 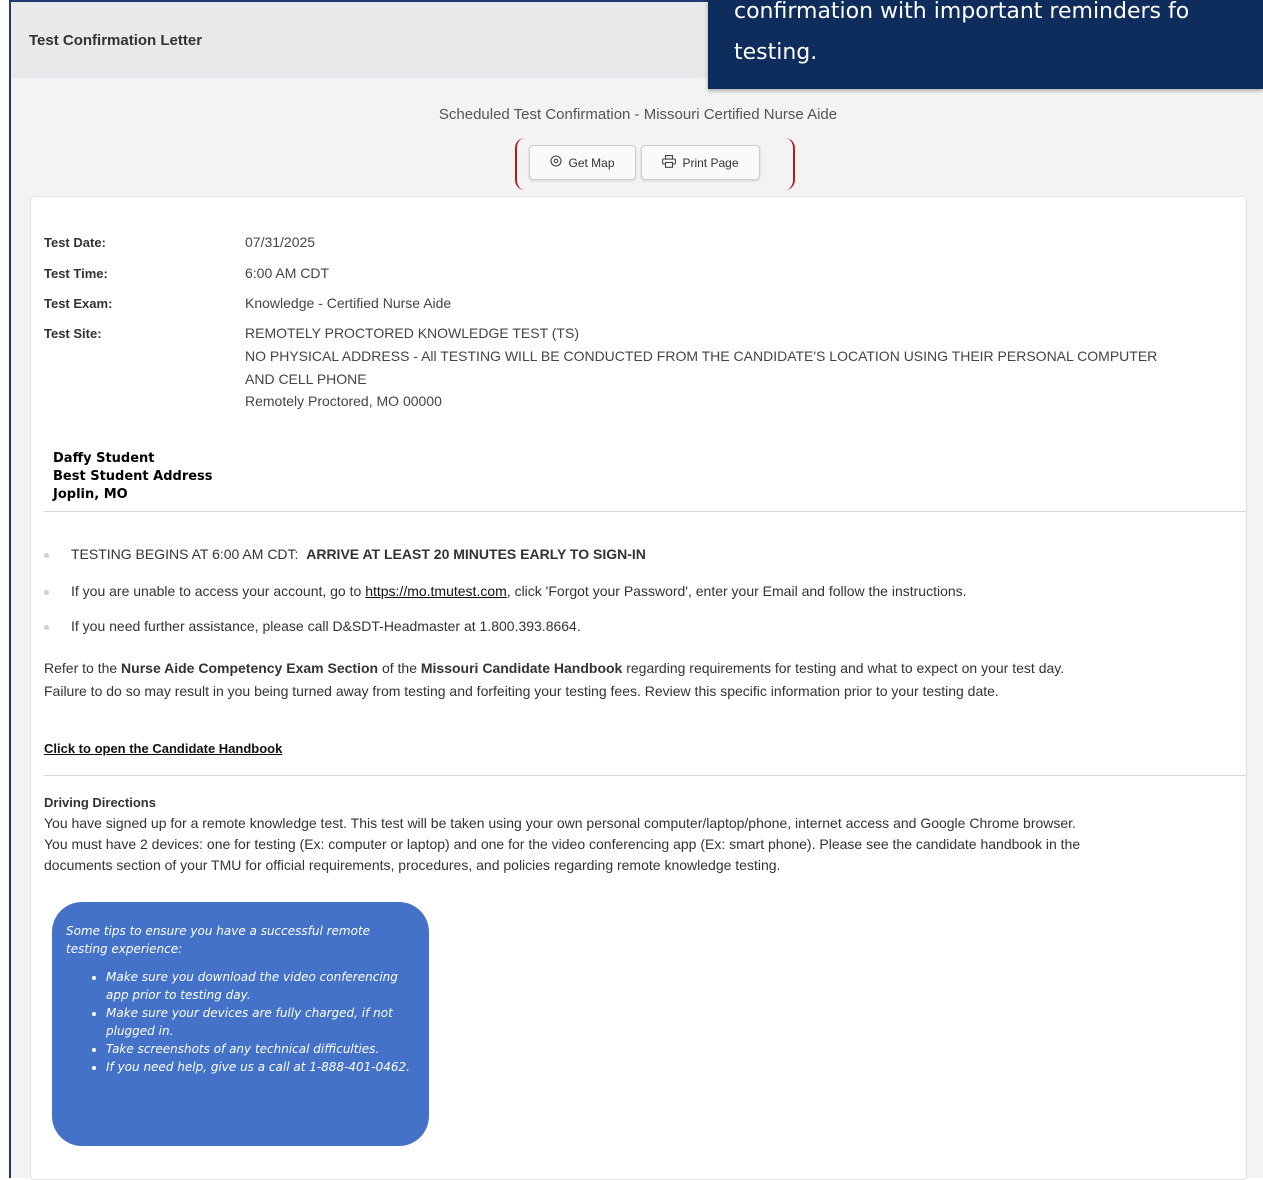 I want to click on detail-value: Knowledge - Certified Nurse Aide, so click(x=348, y=303).